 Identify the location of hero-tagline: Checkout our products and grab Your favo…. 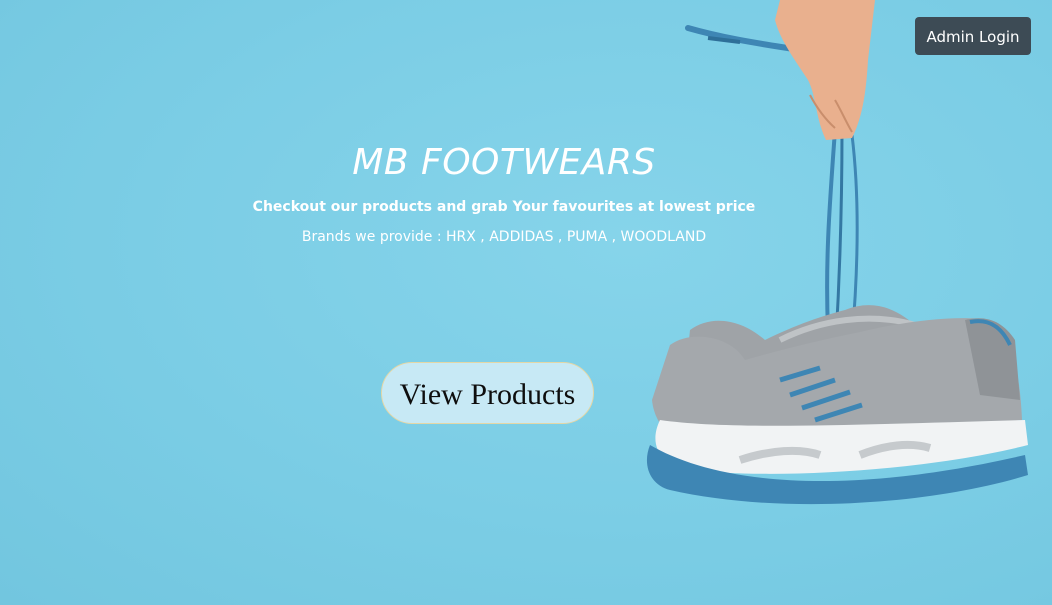
(504, 207).